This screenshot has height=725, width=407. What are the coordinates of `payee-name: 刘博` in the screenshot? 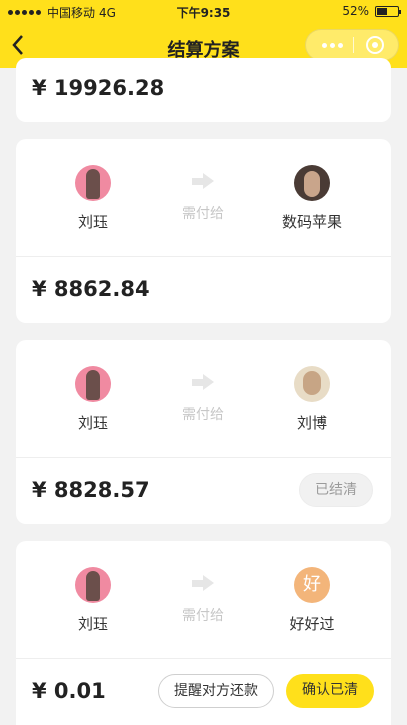 It's located at (311, 423).